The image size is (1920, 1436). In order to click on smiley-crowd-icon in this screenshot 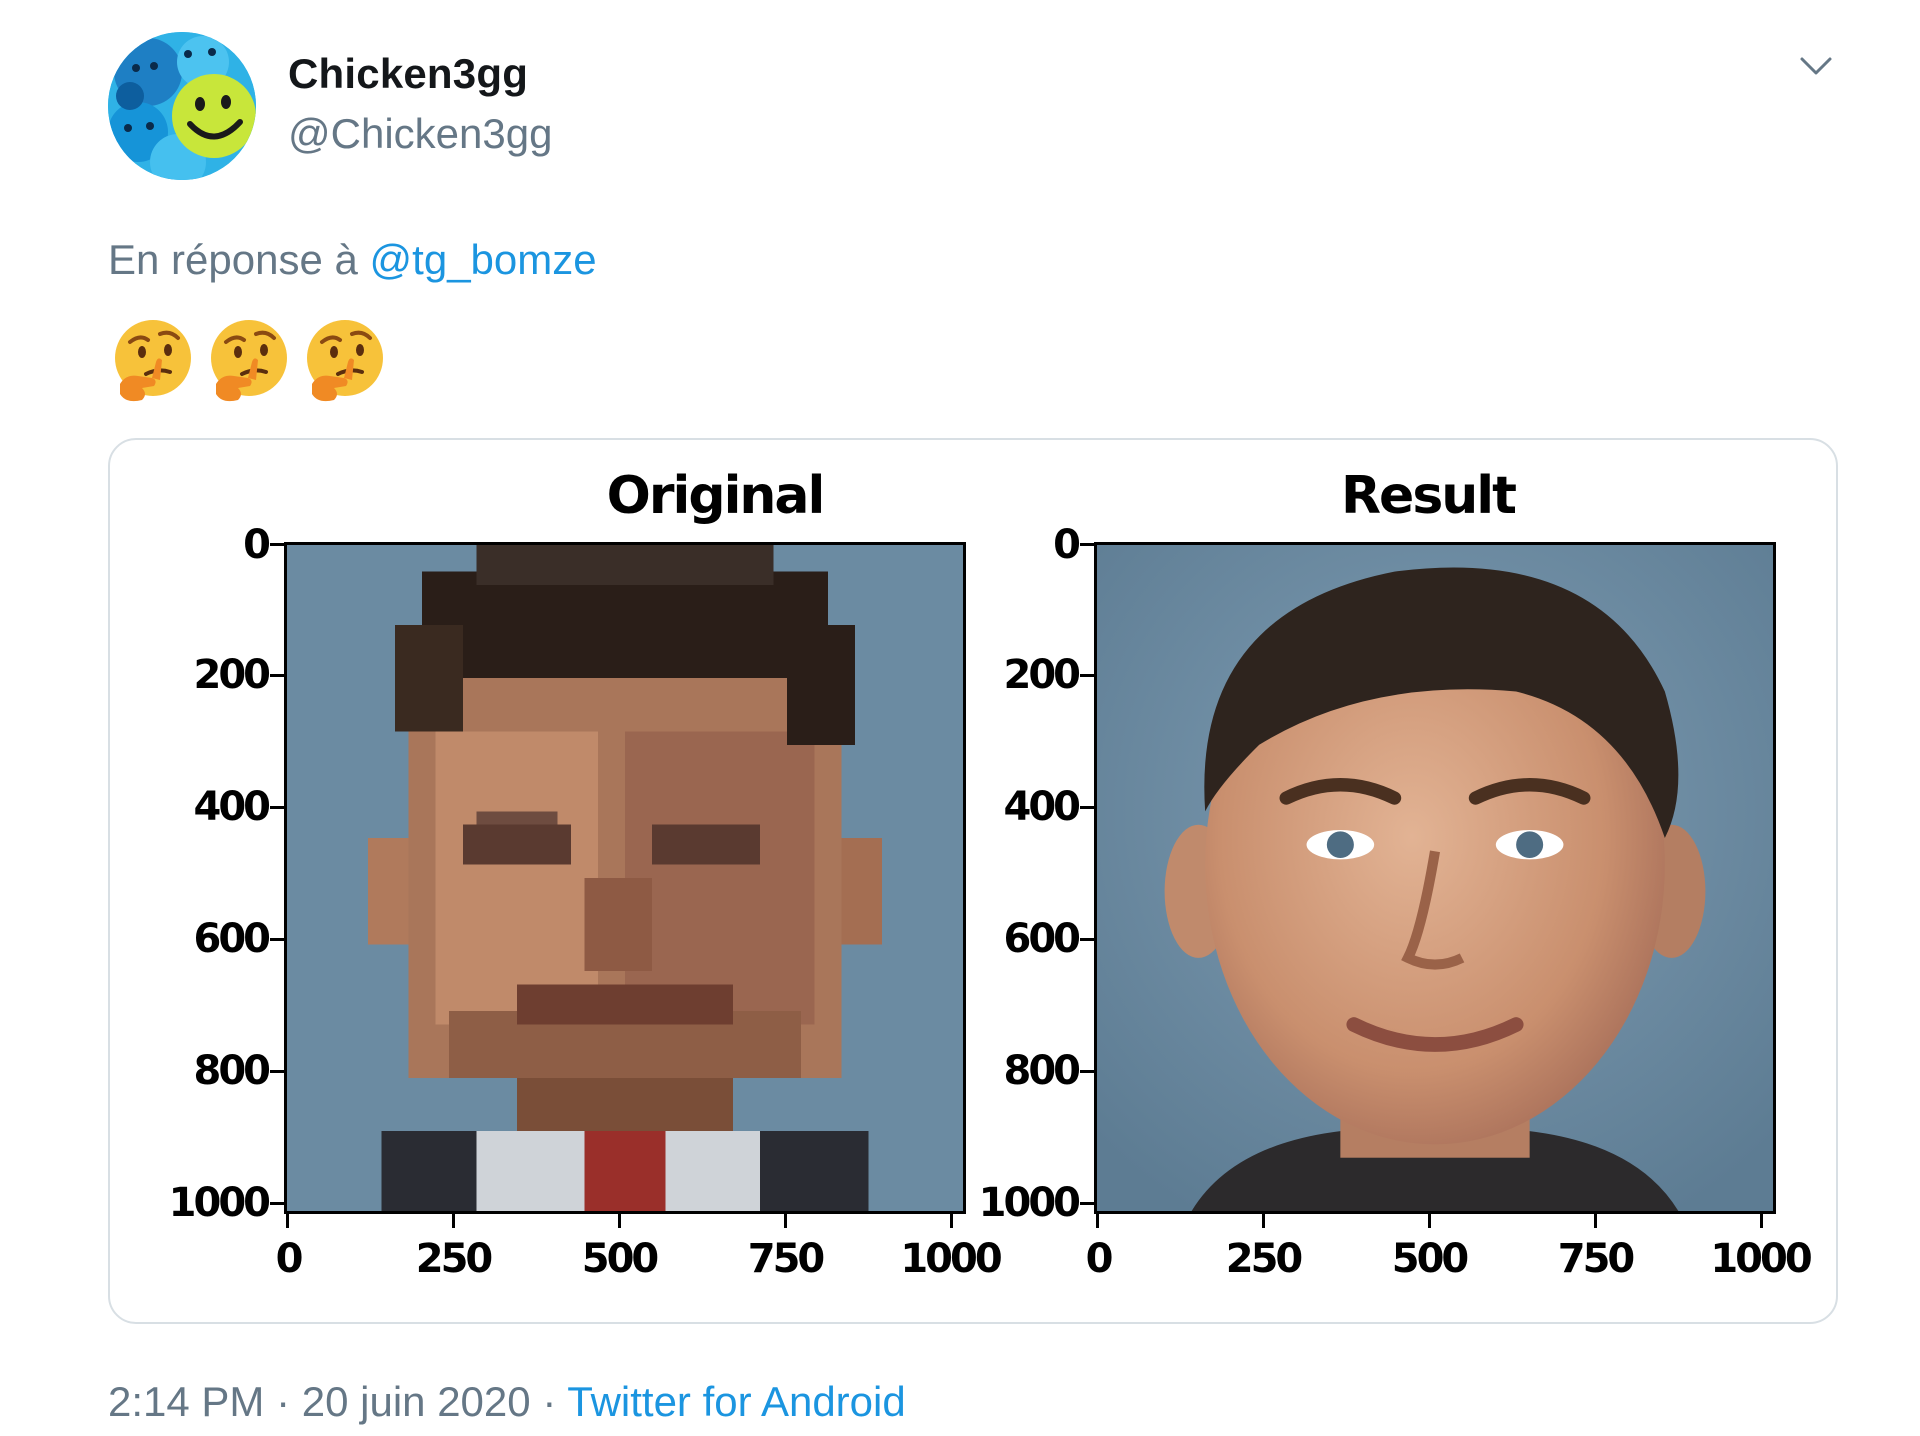, I will do `click(182, 106)`.